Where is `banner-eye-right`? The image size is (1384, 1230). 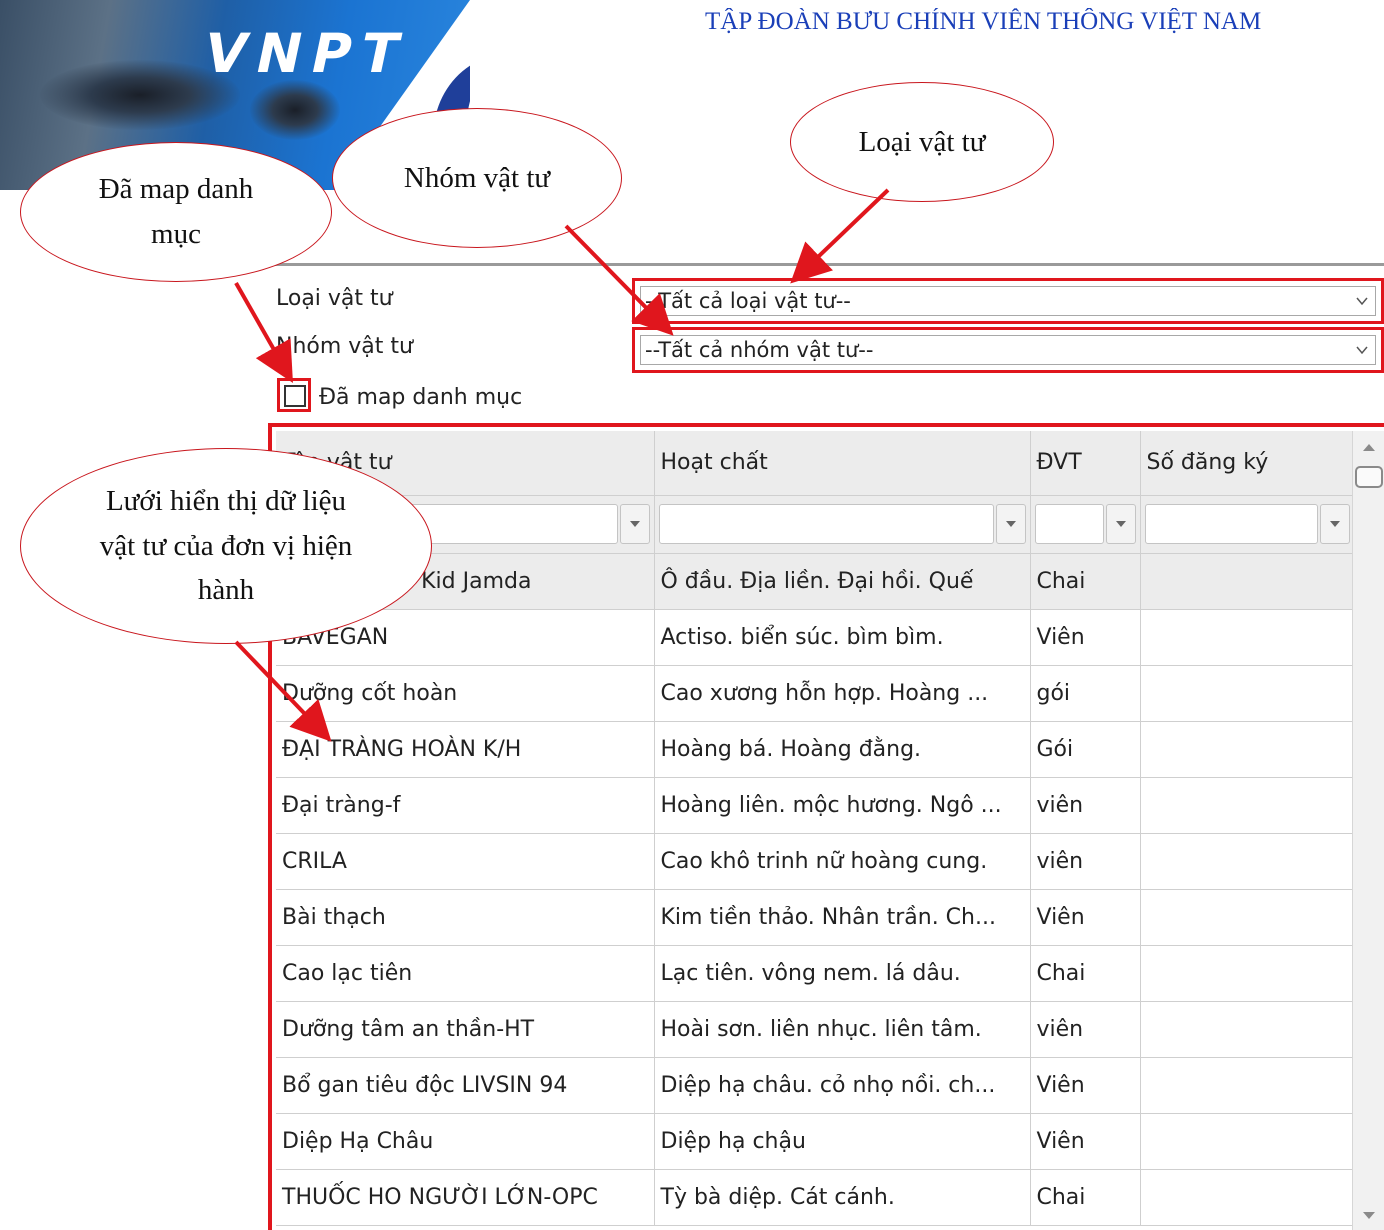 banner-eye-right is located at coordinates (295, 110).